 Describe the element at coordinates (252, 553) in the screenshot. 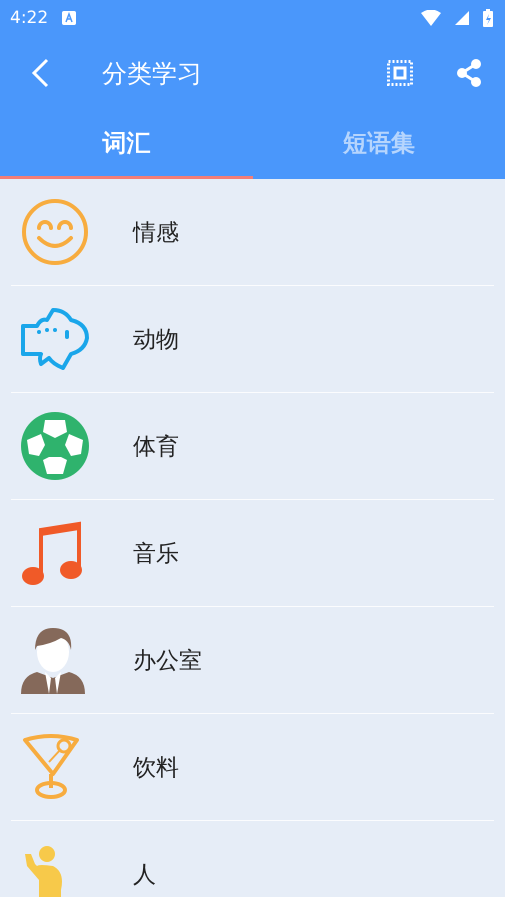

I see `category-item: 音乐` at that location.